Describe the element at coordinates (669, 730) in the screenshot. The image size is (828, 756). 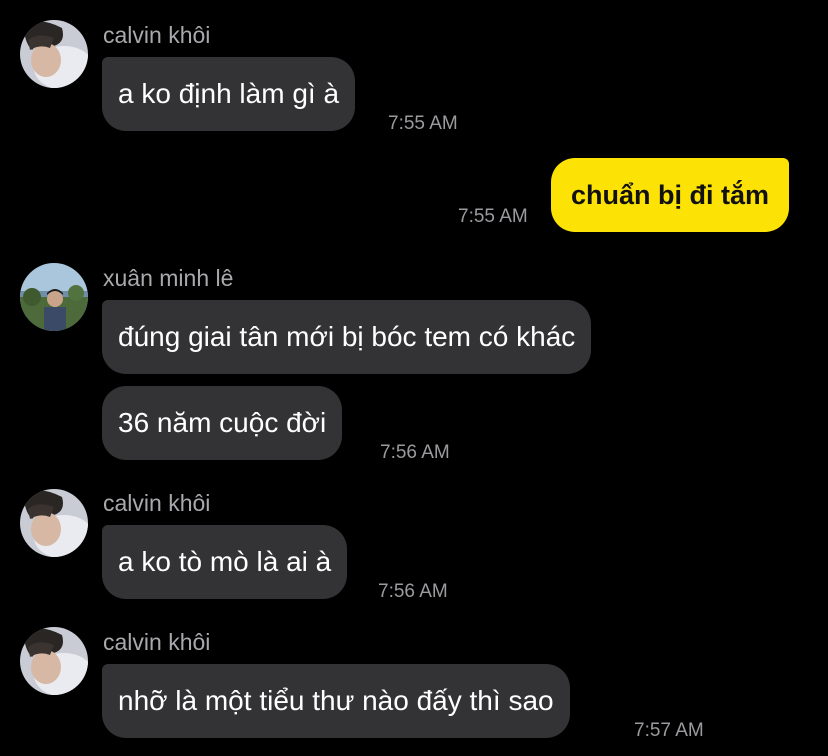
I see `message-timestamp: 7:57 AM` at that location.